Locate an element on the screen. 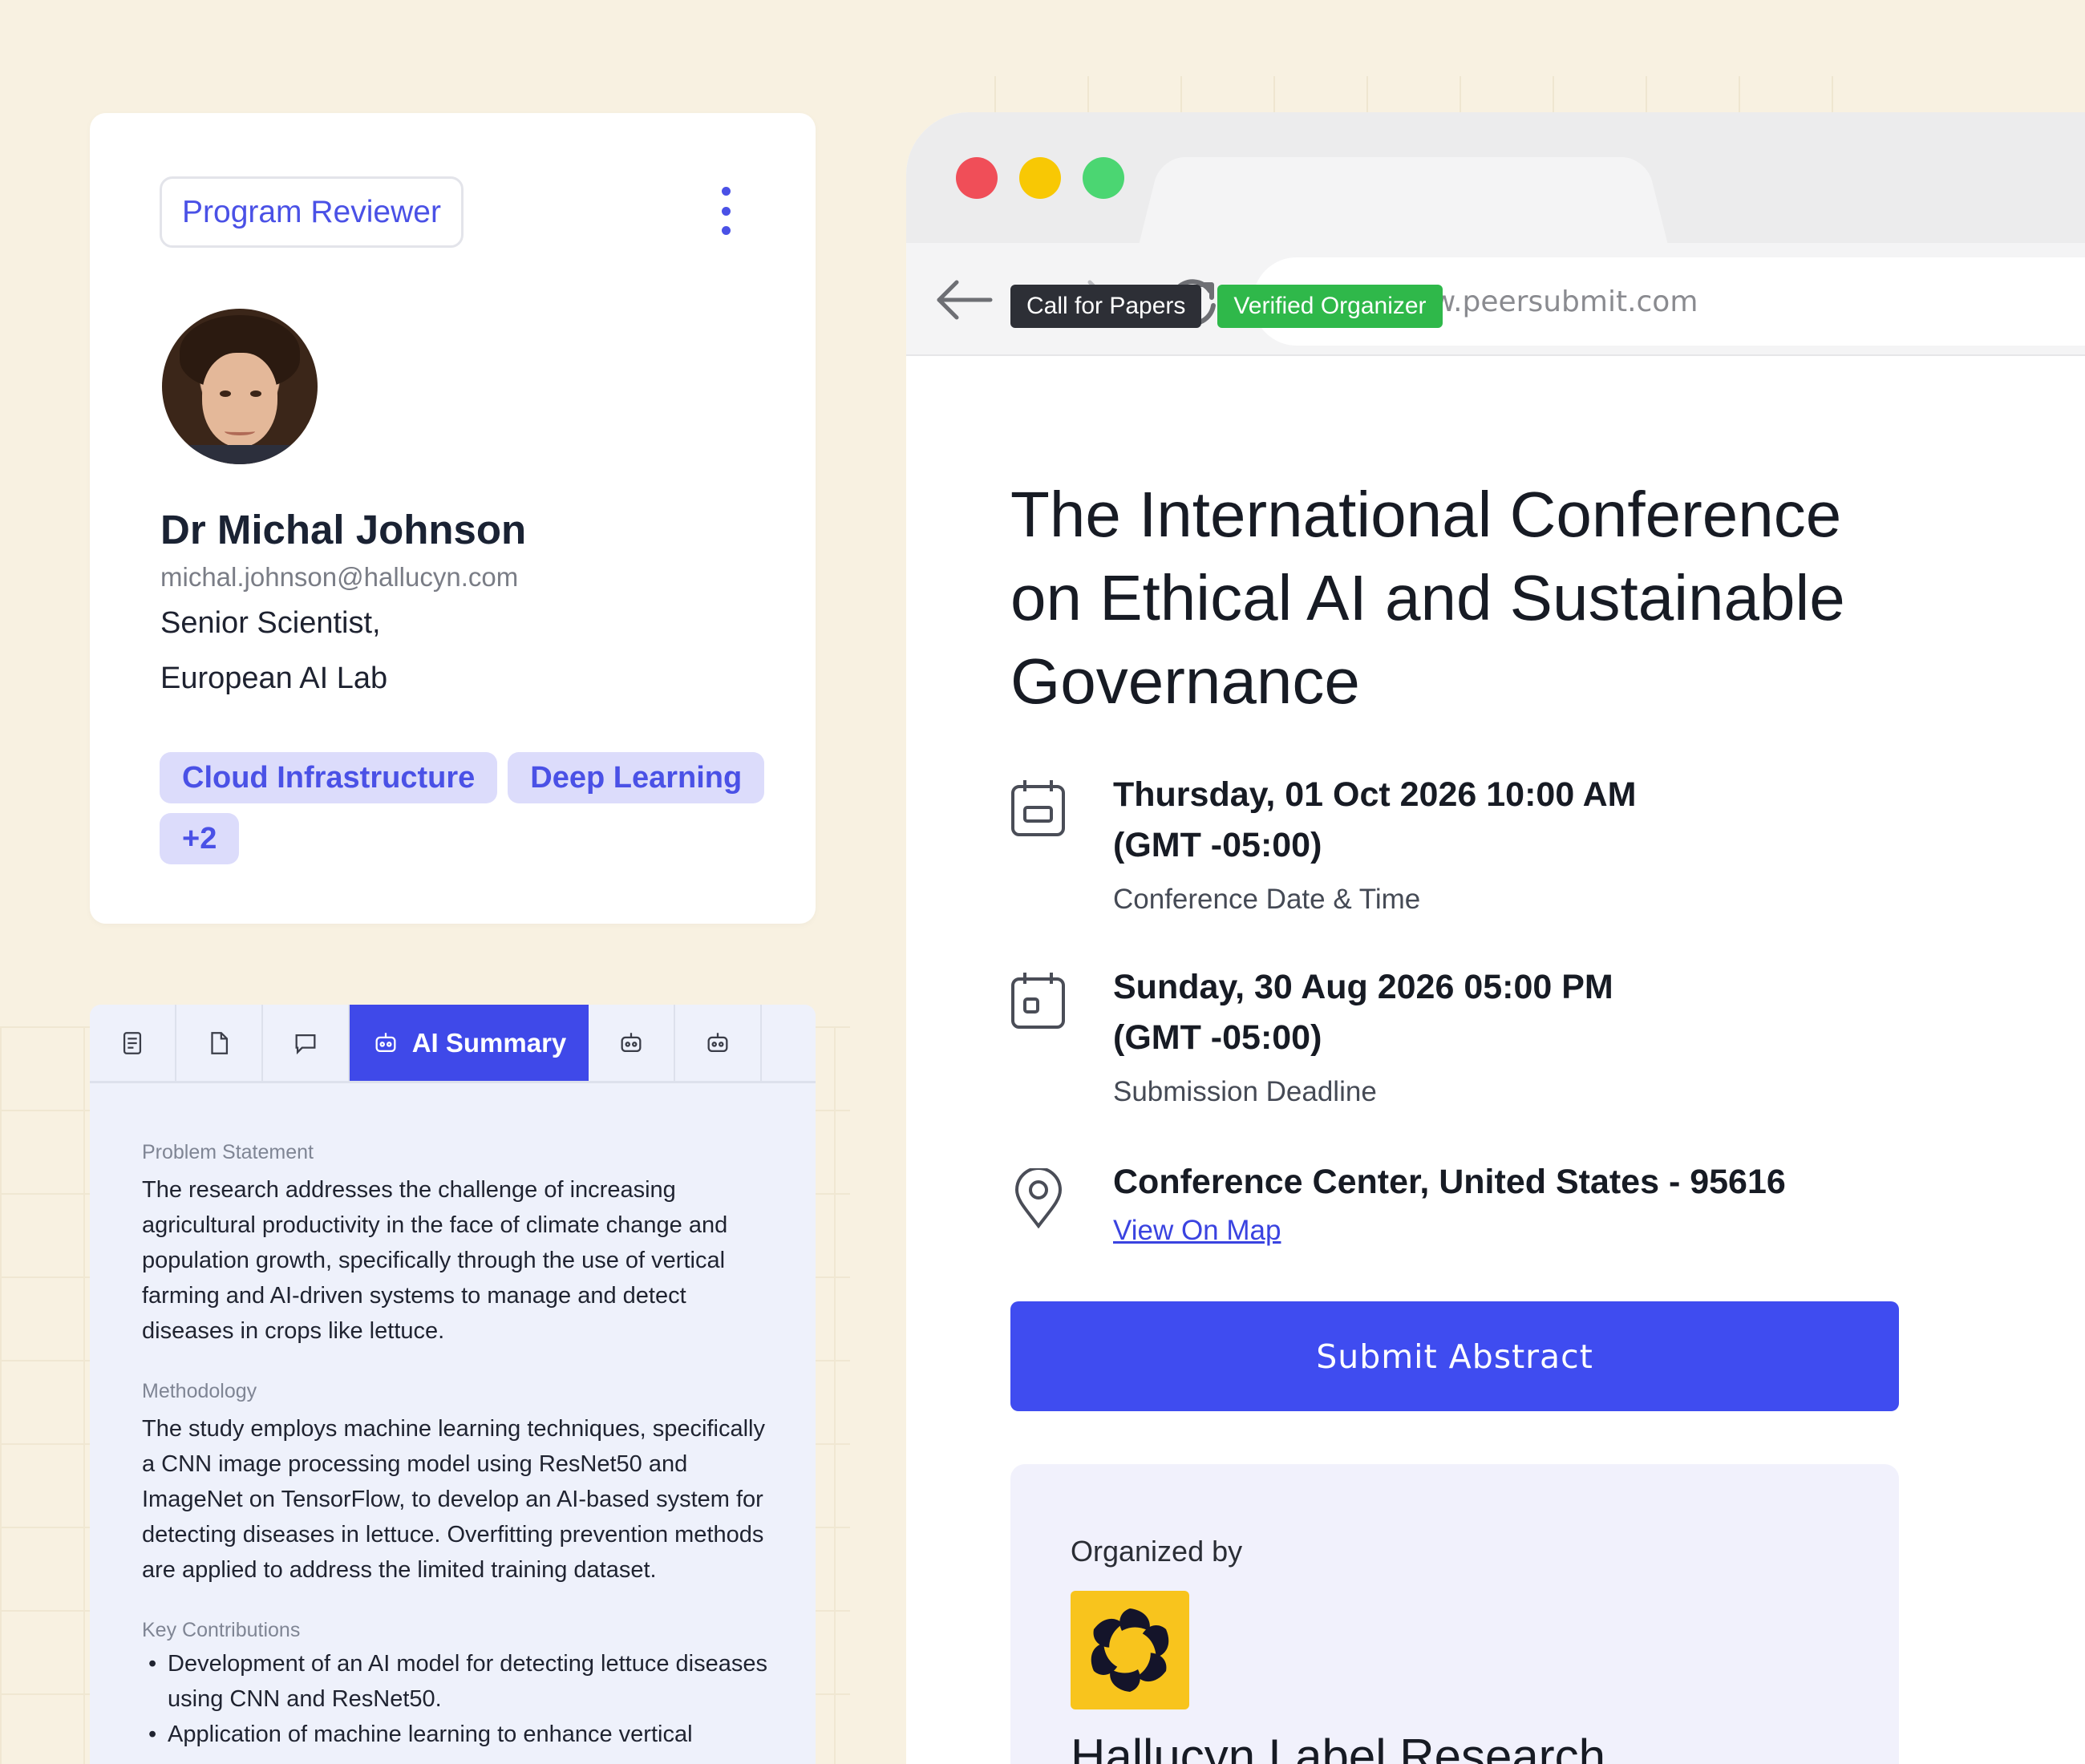 This screenshot has height=1764, width=2085. organizer-name: Hallucyn Label Research is located at coordinates (1338, 1747).